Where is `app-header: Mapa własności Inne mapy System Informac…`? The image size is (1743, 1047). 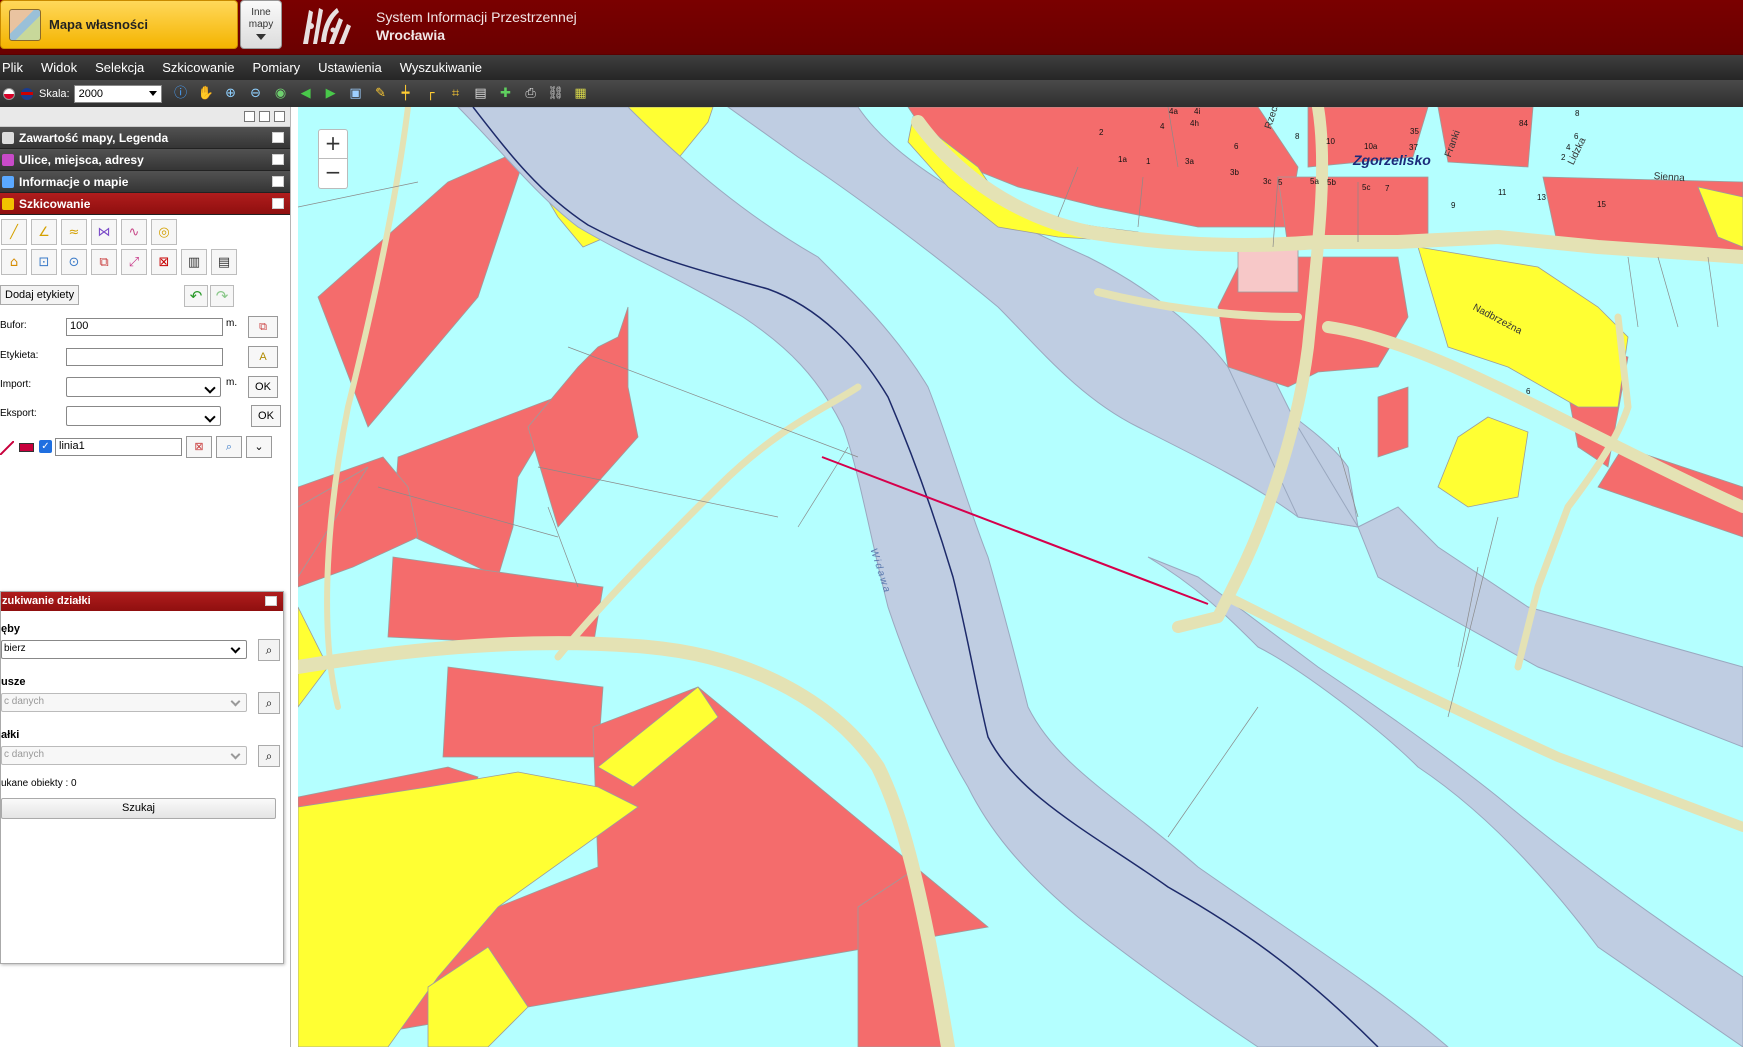
app-header: Mapa własności Inne mapy System Informac… is located at coordinates (871, 27).